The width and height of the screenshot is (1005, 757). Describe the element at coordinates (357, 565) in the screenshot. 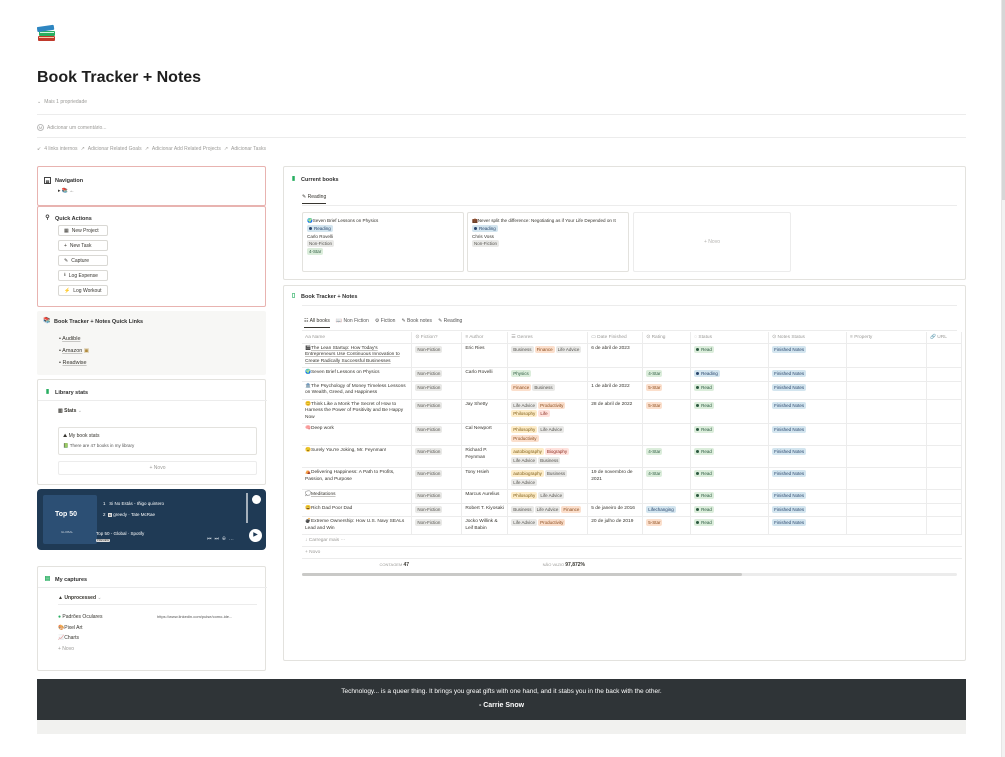

I see `count-calculation: CONTAGEM 47` at that location.